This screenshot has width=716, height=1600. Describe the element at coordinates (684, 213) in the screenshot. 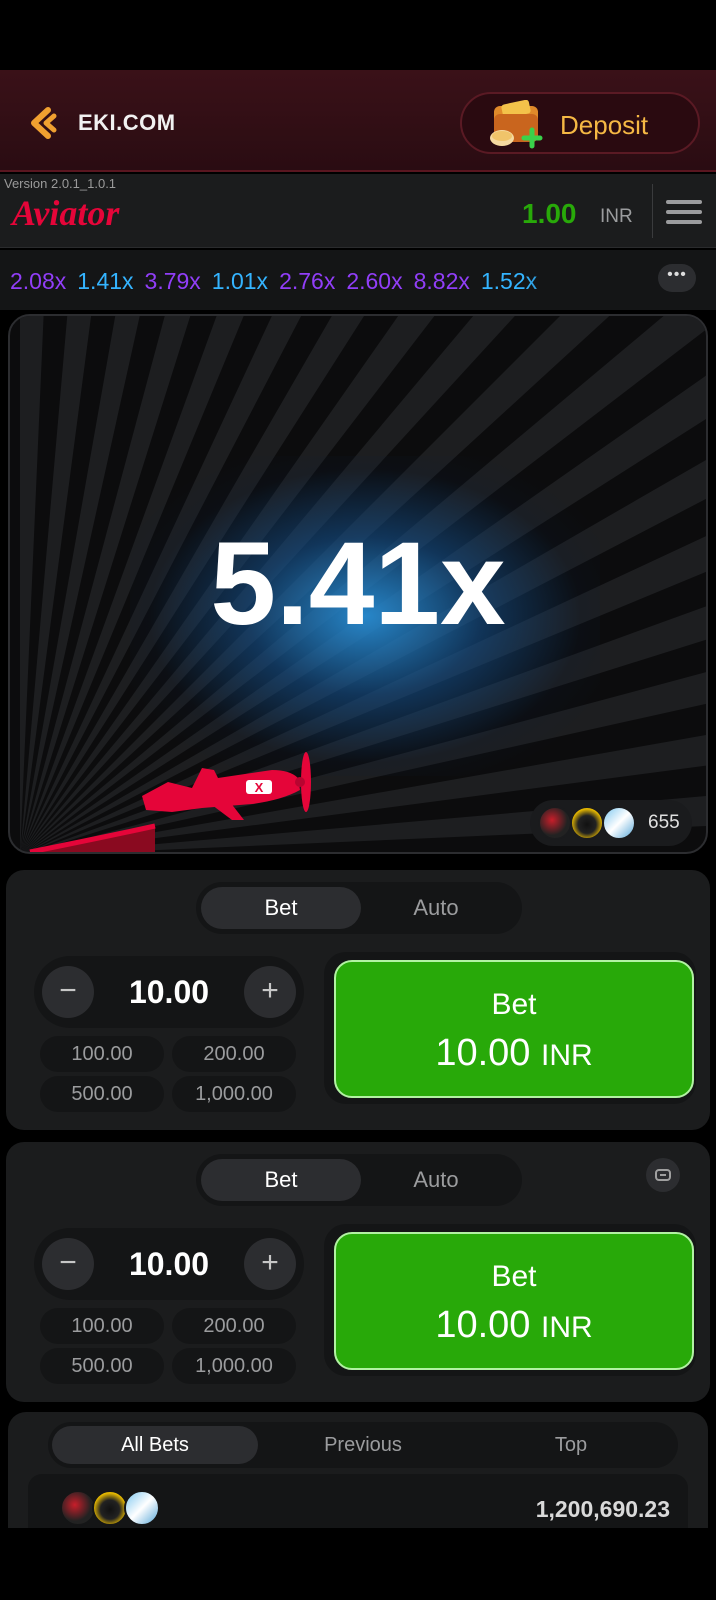

I see `hamburger-menu-icon` at that location.